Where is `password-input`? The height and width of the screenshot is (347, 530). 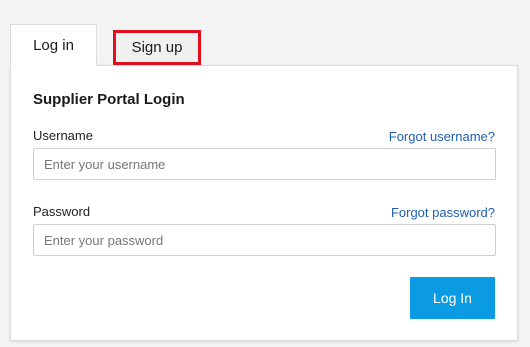
password-input is located at coordinates (264, 240).